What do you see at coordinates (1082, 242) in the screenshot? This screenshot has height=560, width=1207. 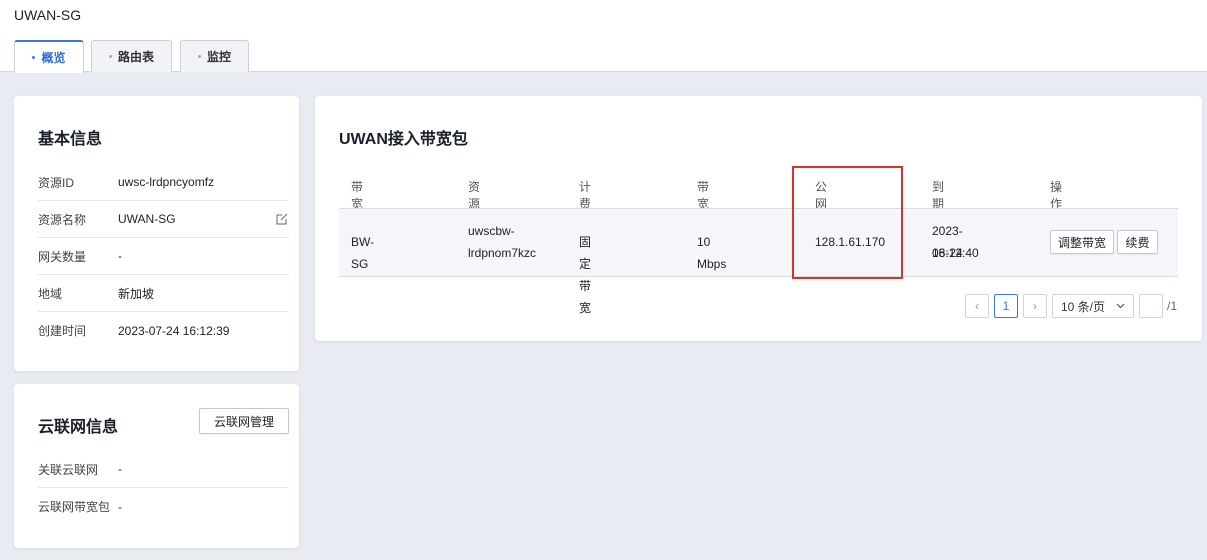 I see `adjust-bandwidth-button: 调整带宽` at bounding box center [1082, 242].